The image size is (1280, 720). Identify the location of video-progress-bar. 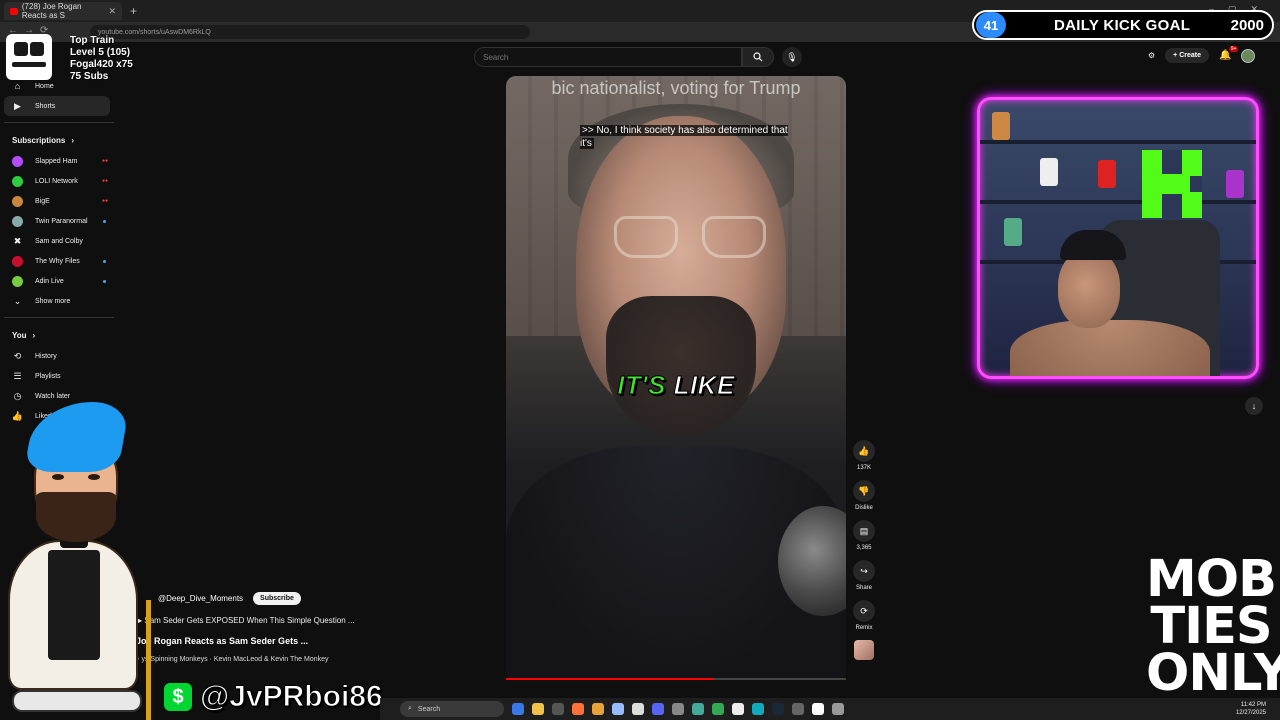
(676, 679).